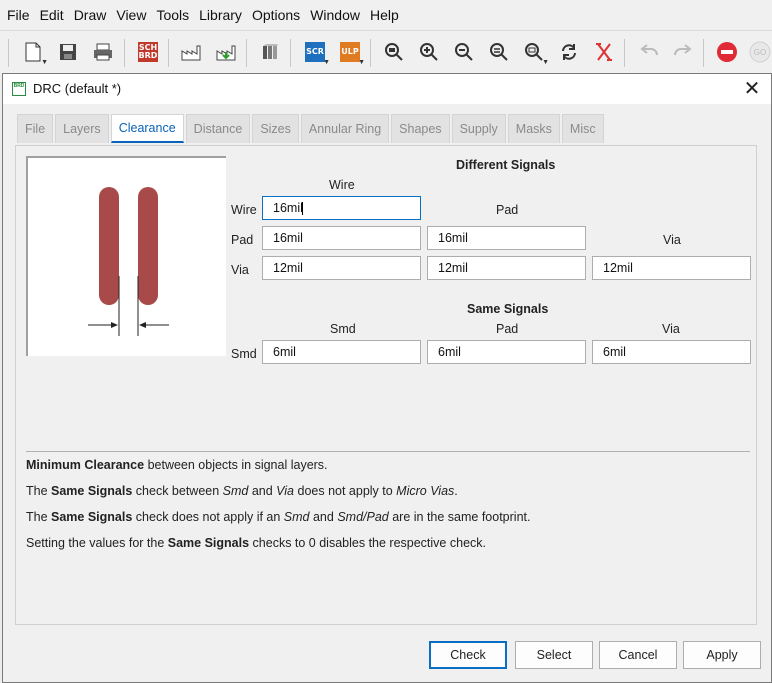 The image size is (772, 683). Describe the element at coordinates (244, 210) in the screenshot. I see `row-label-wire: Wire` at that location.